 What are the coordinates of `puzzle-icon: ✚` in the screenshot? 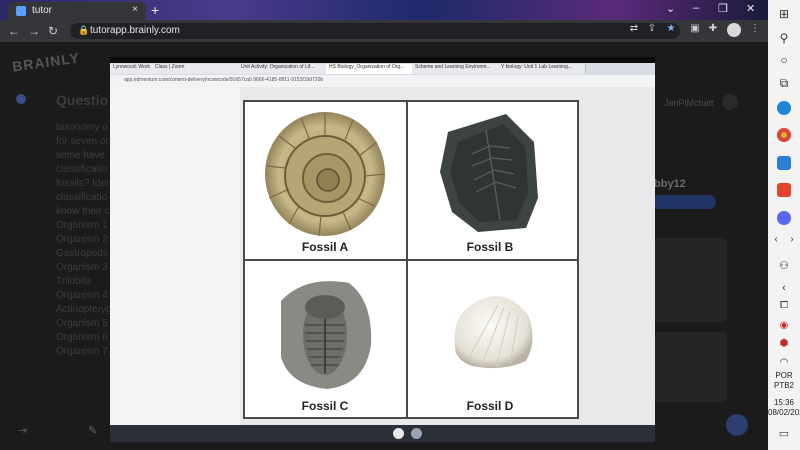 It's located at (713, 30).